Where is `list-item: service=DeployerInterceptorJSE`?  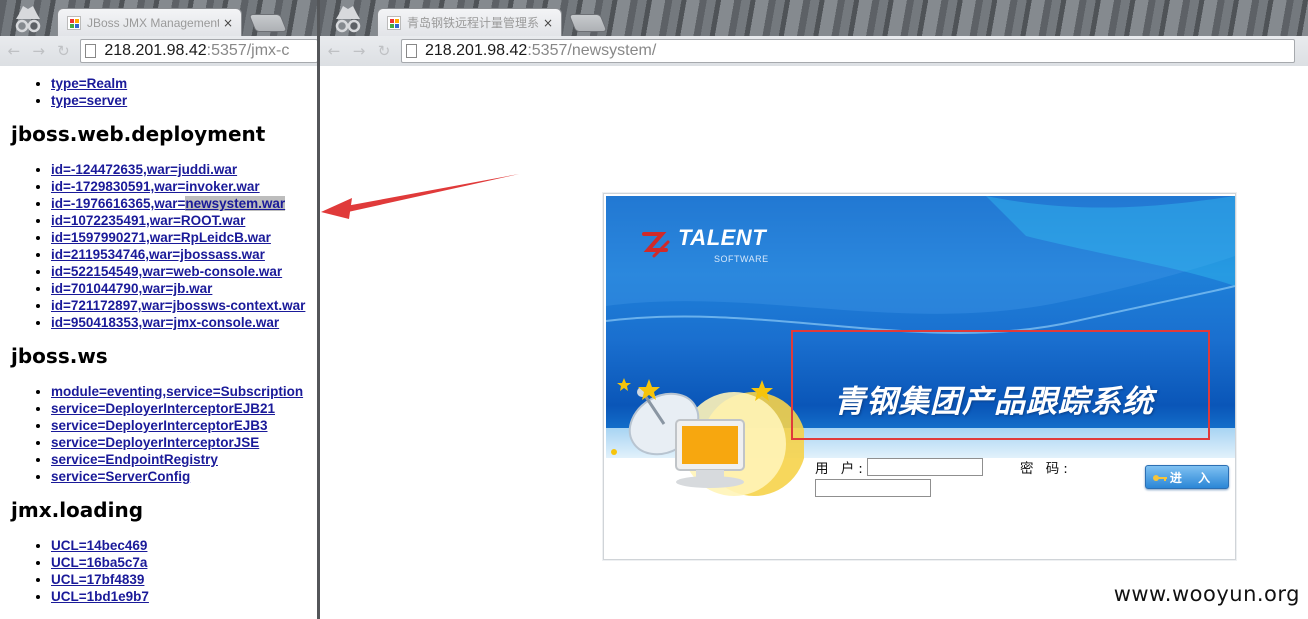 list-item: service=DeployerInterceptorJSE is located at coordinates (184, 442).